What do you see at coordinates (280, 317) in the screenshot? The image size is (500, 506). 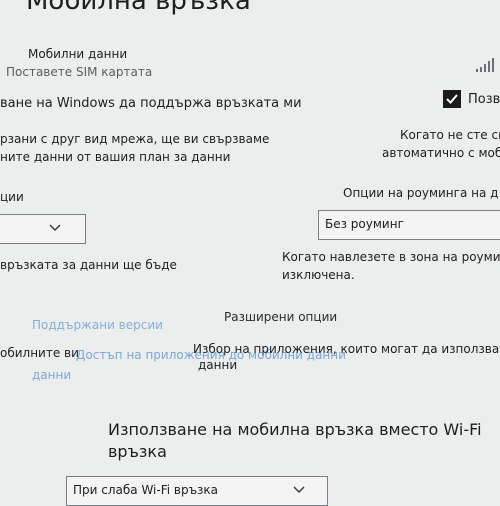 I see `advanced-options-link: Разширени опции` at bounding box center [280, 317].